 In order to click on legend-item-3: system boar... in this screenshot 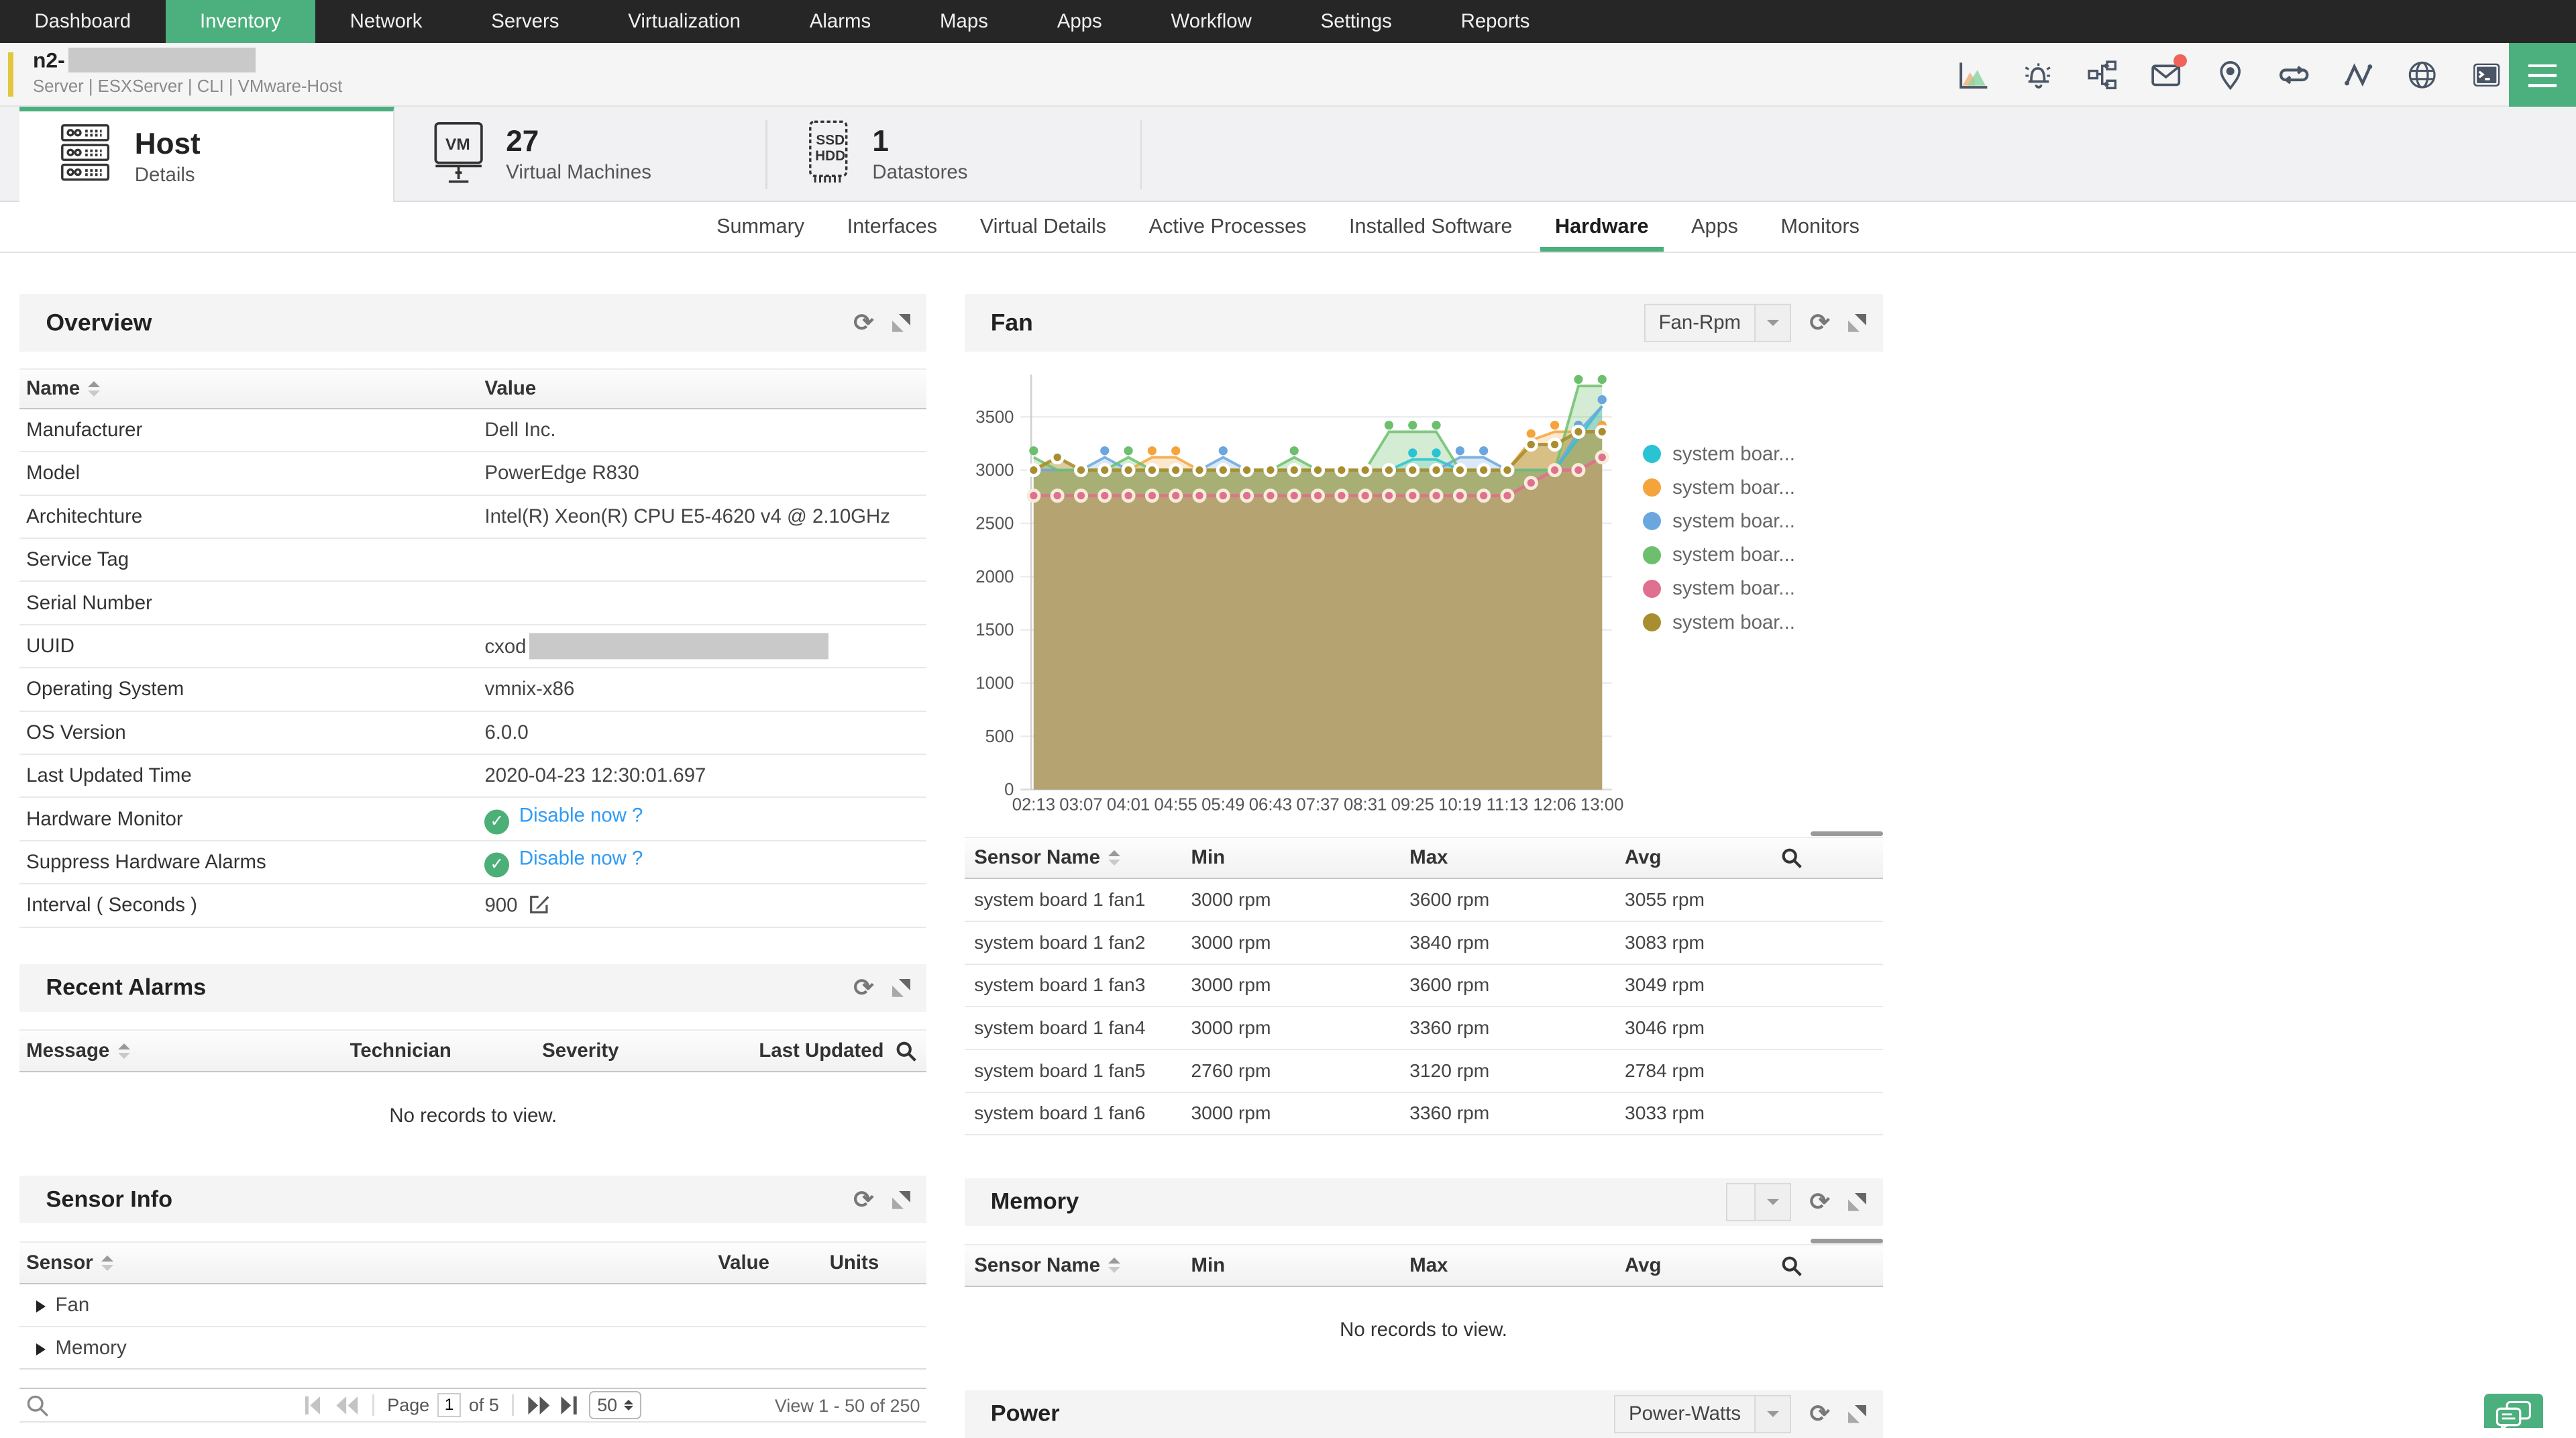, I will do `click(1718, 521)`.